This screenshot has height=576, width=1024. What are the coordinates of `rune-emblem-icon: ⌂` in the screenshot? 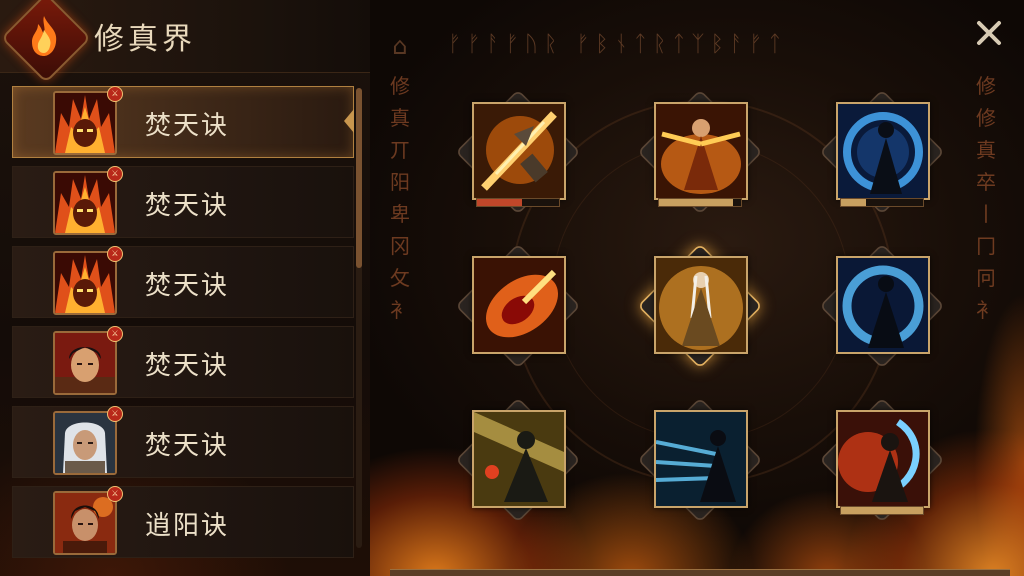 It's located at (400, 46).